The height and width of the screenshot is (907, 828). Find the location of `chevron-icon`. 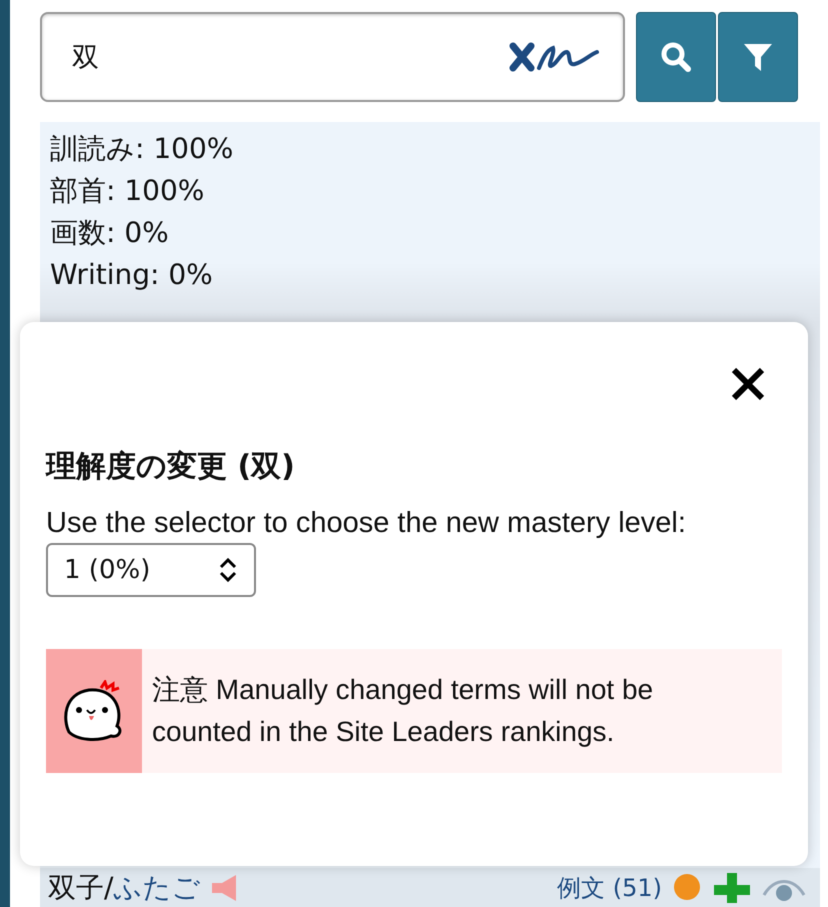

chevron-icon is located at coordinates (228, 570).